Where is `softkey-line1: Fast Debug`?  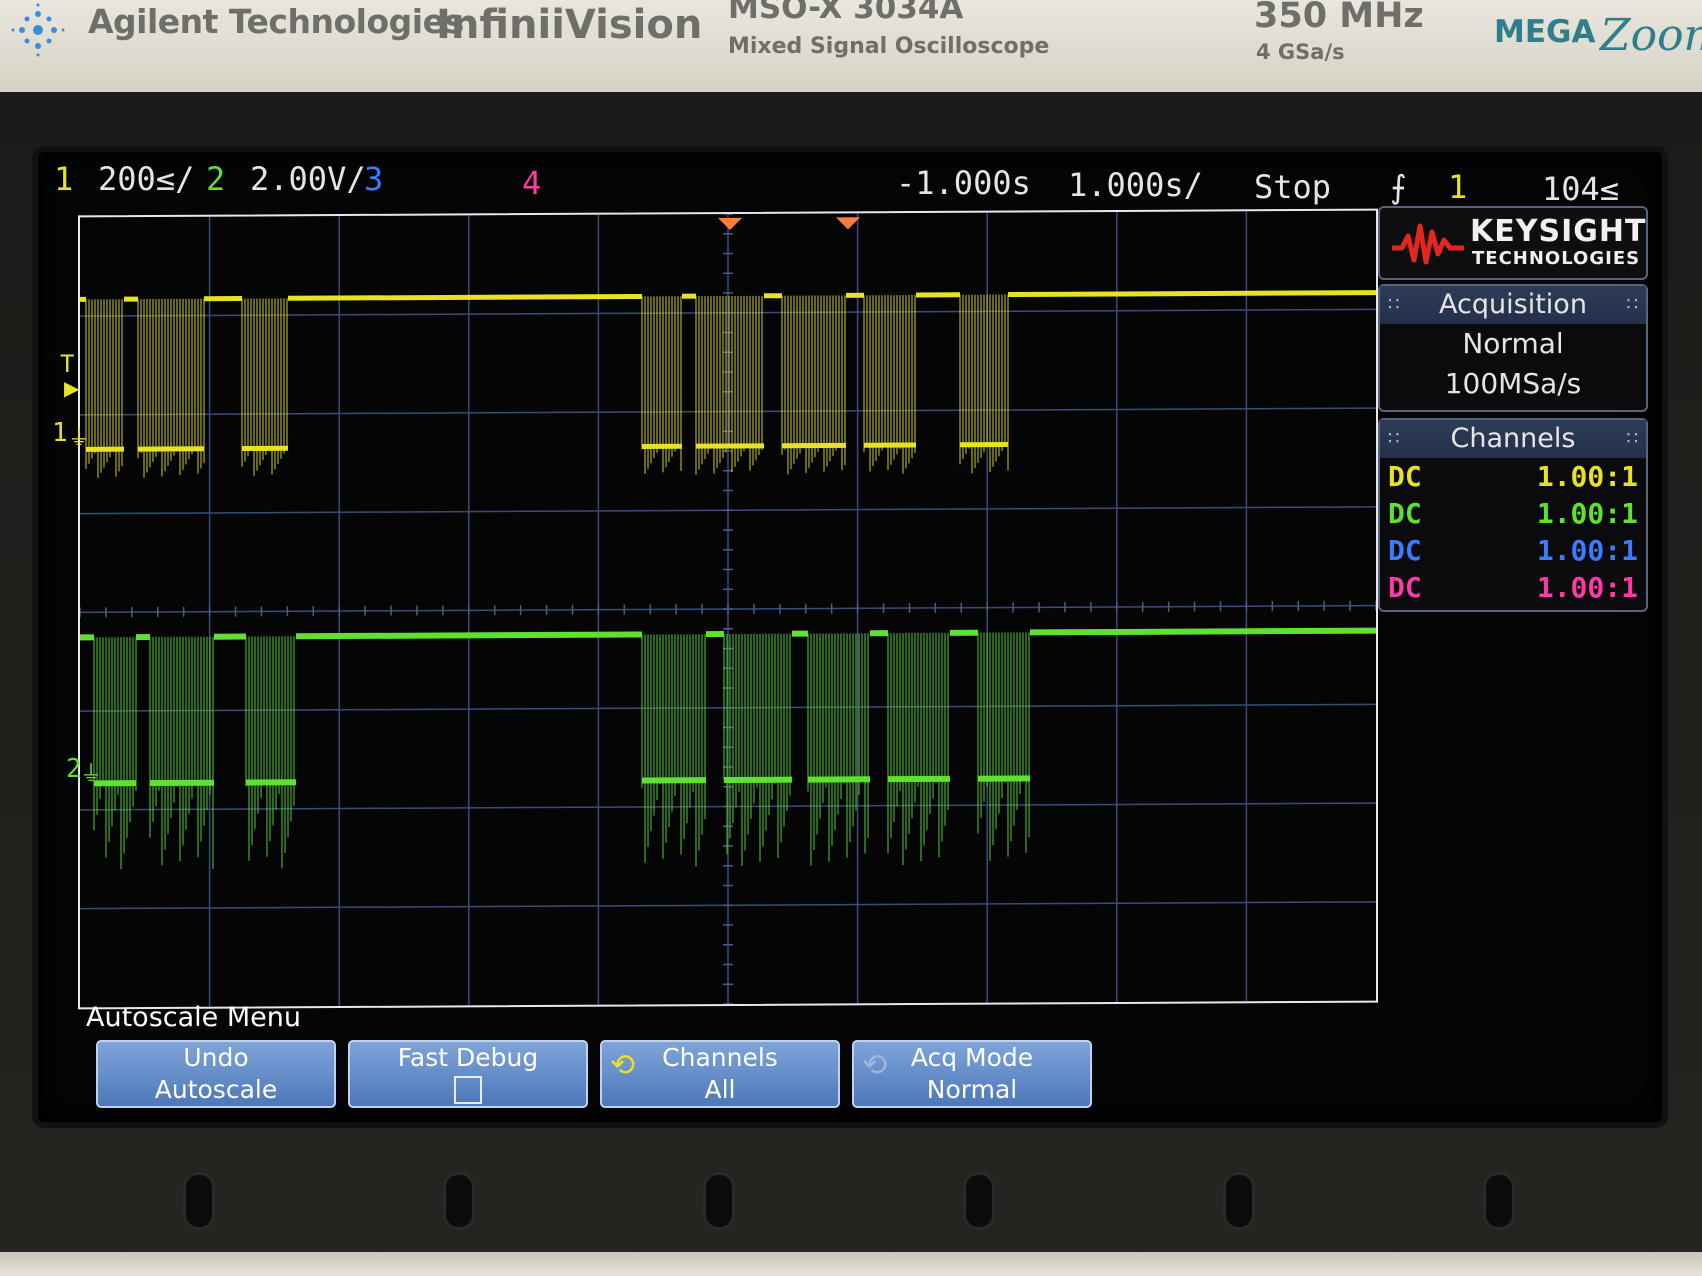 softkey-line1: Fast Debug is located at coordinates (468, 1057).